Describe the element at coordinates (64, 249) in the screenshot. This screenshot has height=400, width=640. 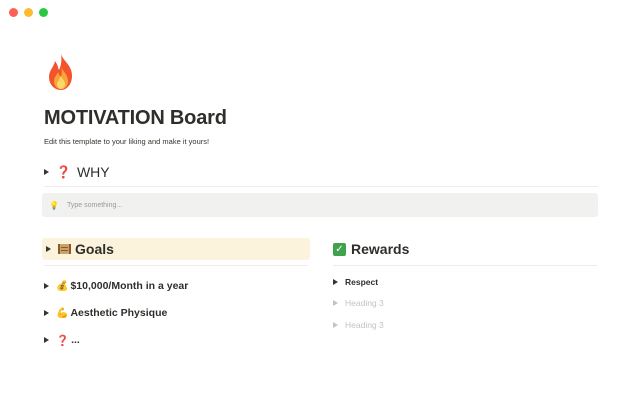
I see `scroll-icon` at that location.